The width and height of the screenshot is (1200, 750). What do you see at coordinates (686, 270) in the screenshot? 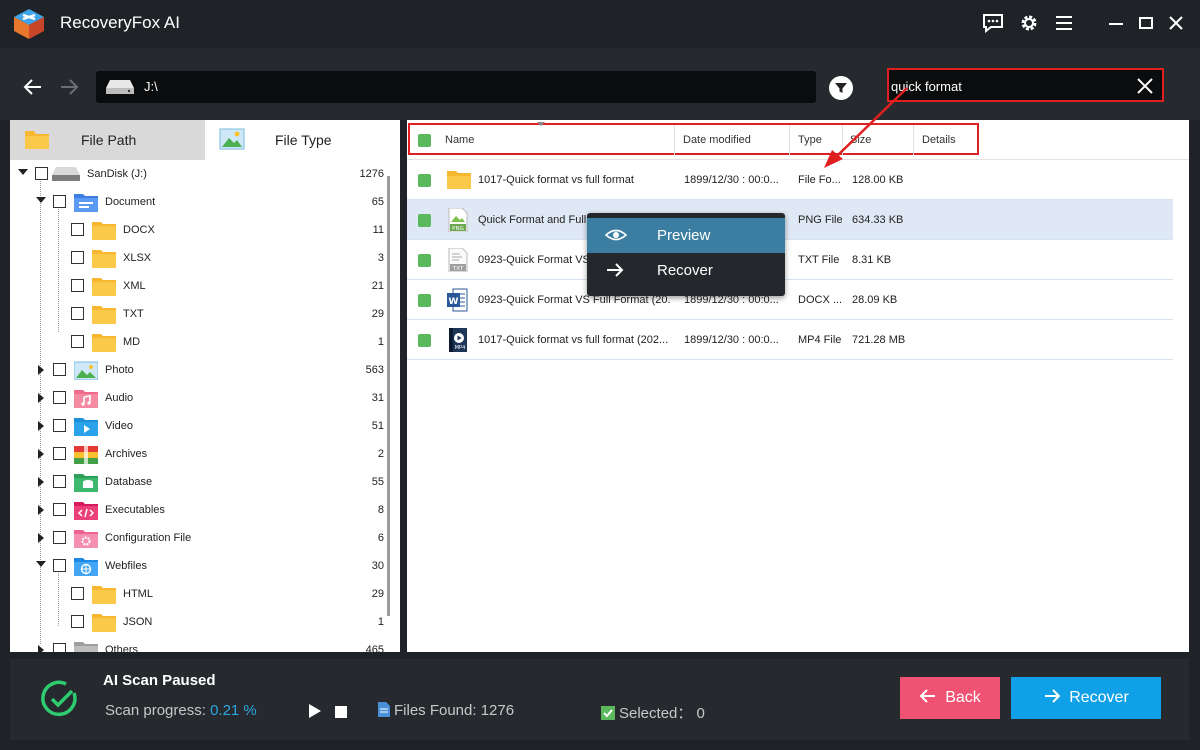
I see `context-menu-recover: Recover` at bounding box center [686, 270].